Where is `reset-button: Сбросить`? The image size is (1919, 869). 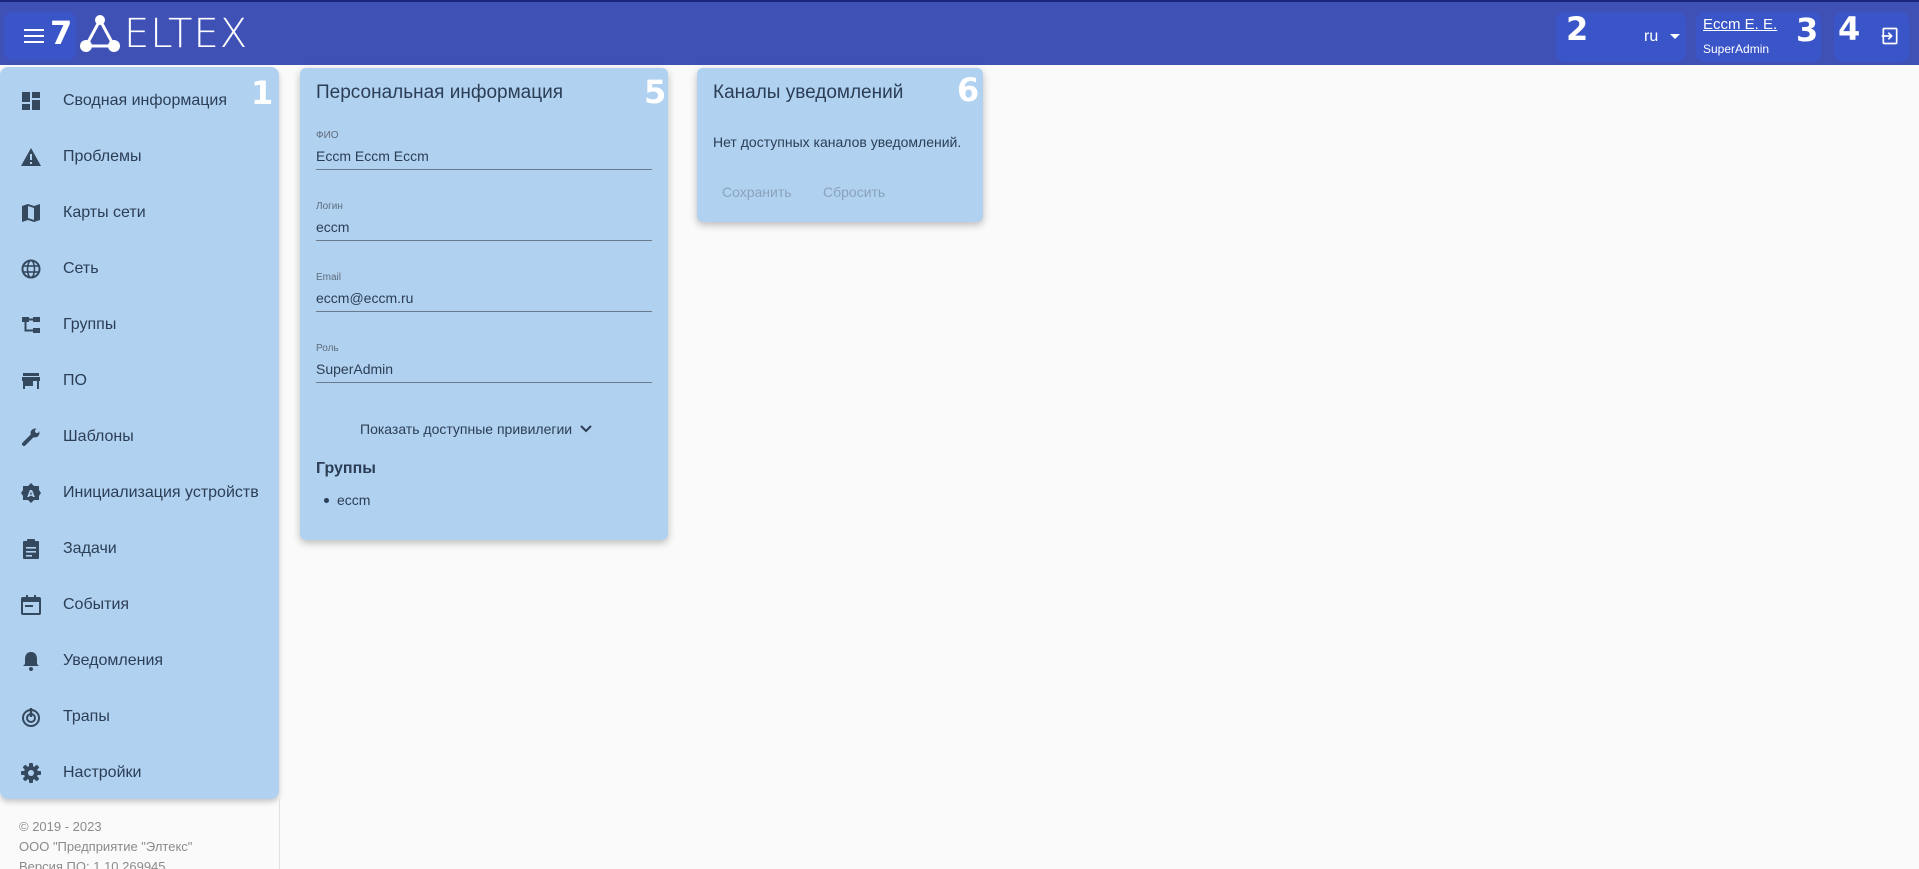 reset-button: Сбросить is located at coordinates (854, 192).